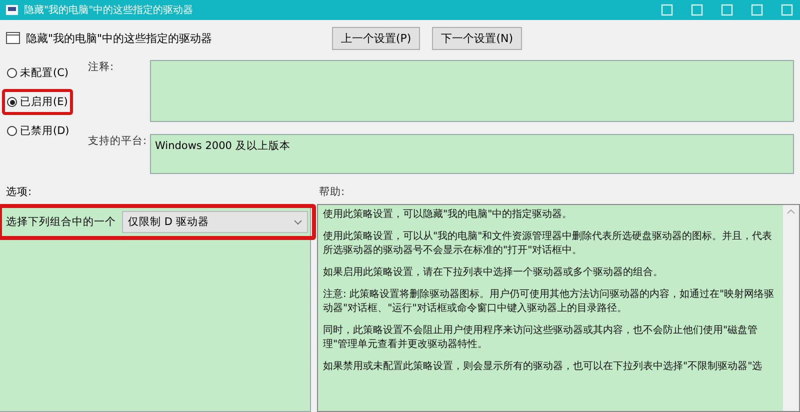  I want to click on combo-label: 选择下列组合中的一个, so click(61, 222).